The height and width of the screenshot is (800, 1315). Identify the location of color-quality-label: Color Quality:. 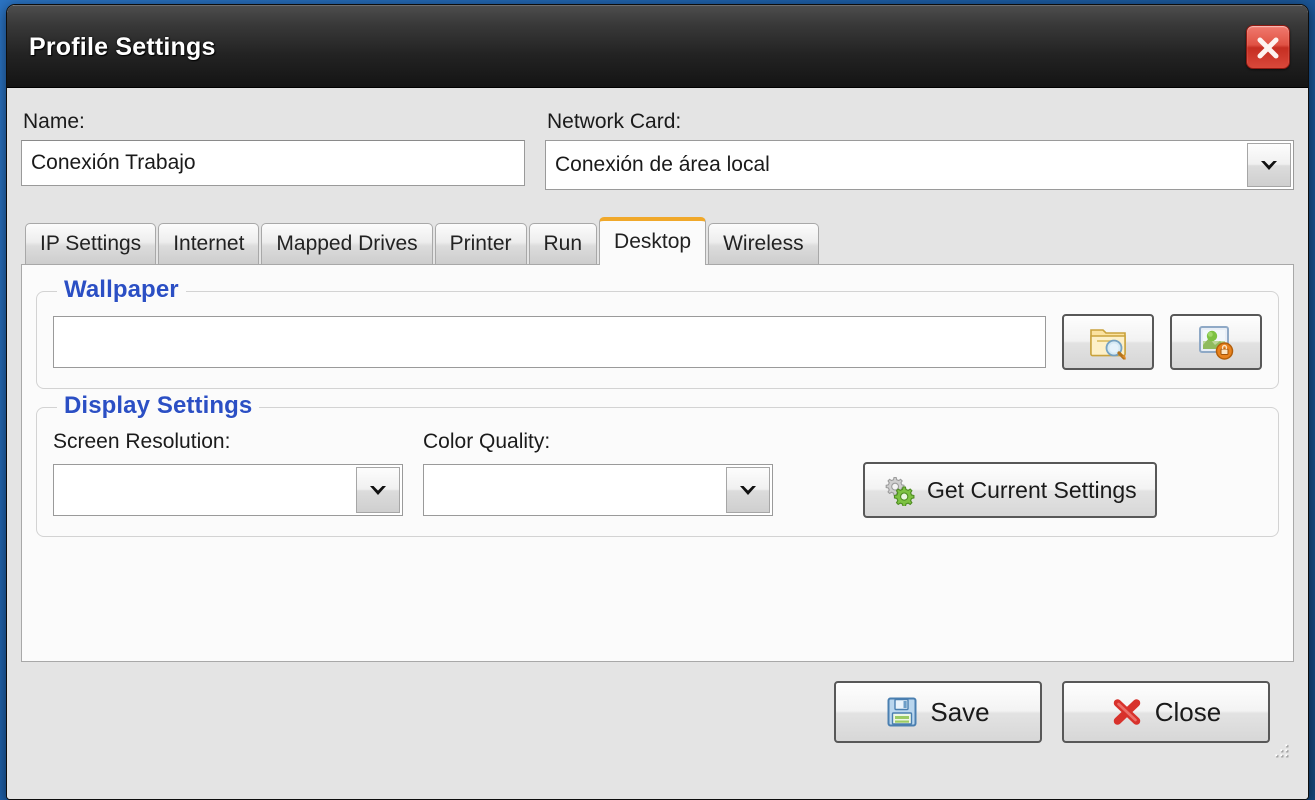
(487, 441).